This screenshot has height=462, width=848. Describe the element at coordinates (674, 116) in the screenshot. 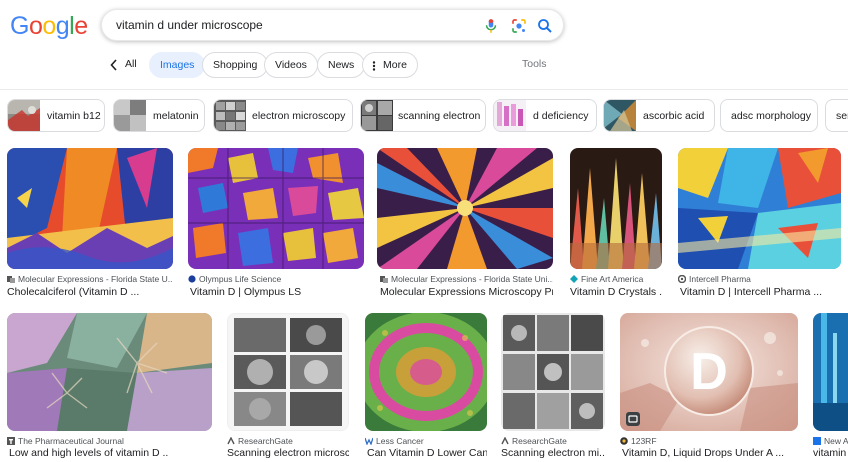

I see `chip-label: ascorbic acid` at that location.